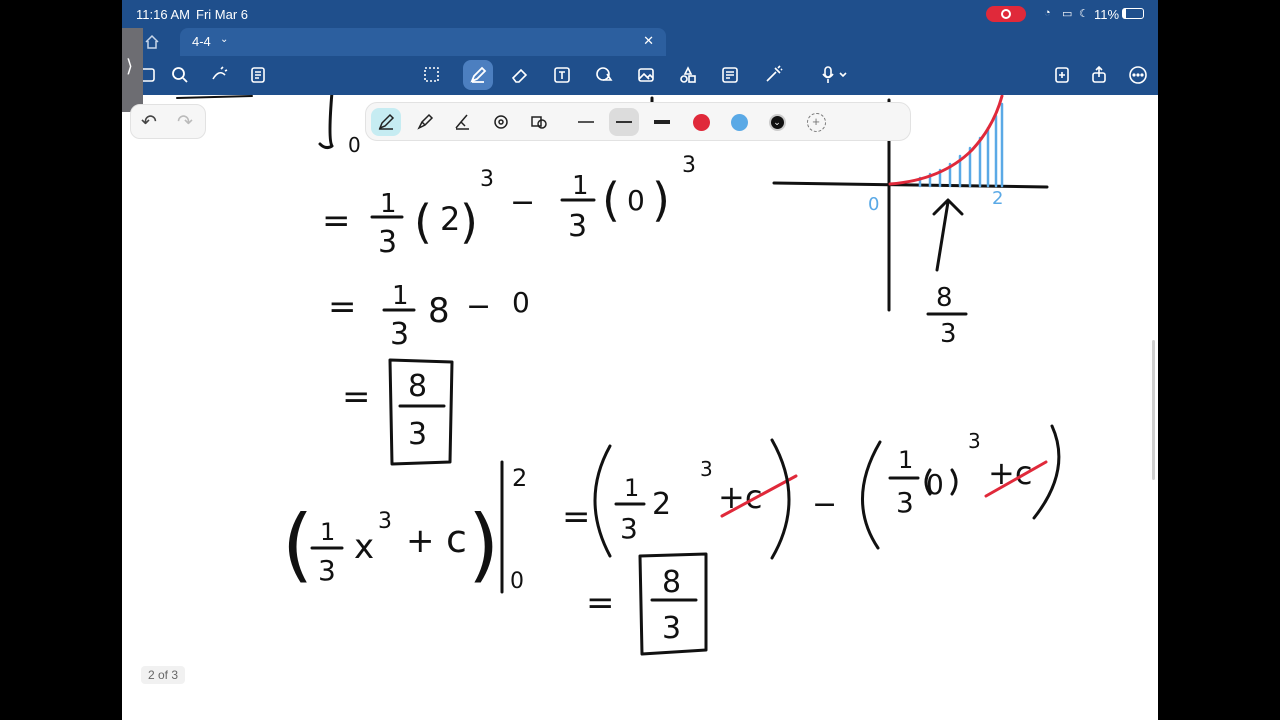 The width and height of the screenshot is (1280, 720). What do you see at coordinates (364, 547) in the screenshot?
I see `x-5: x` at bounding box center [364, 547].